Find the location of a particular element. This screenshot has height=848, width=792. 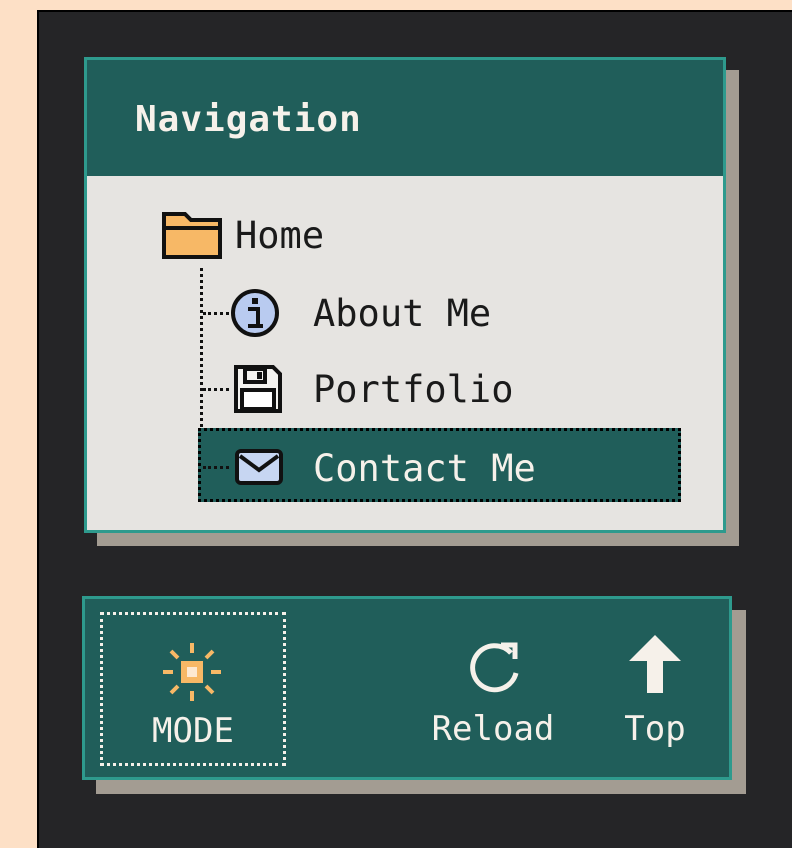

tree-item-label: About Me is located at coordinates (402, 313).